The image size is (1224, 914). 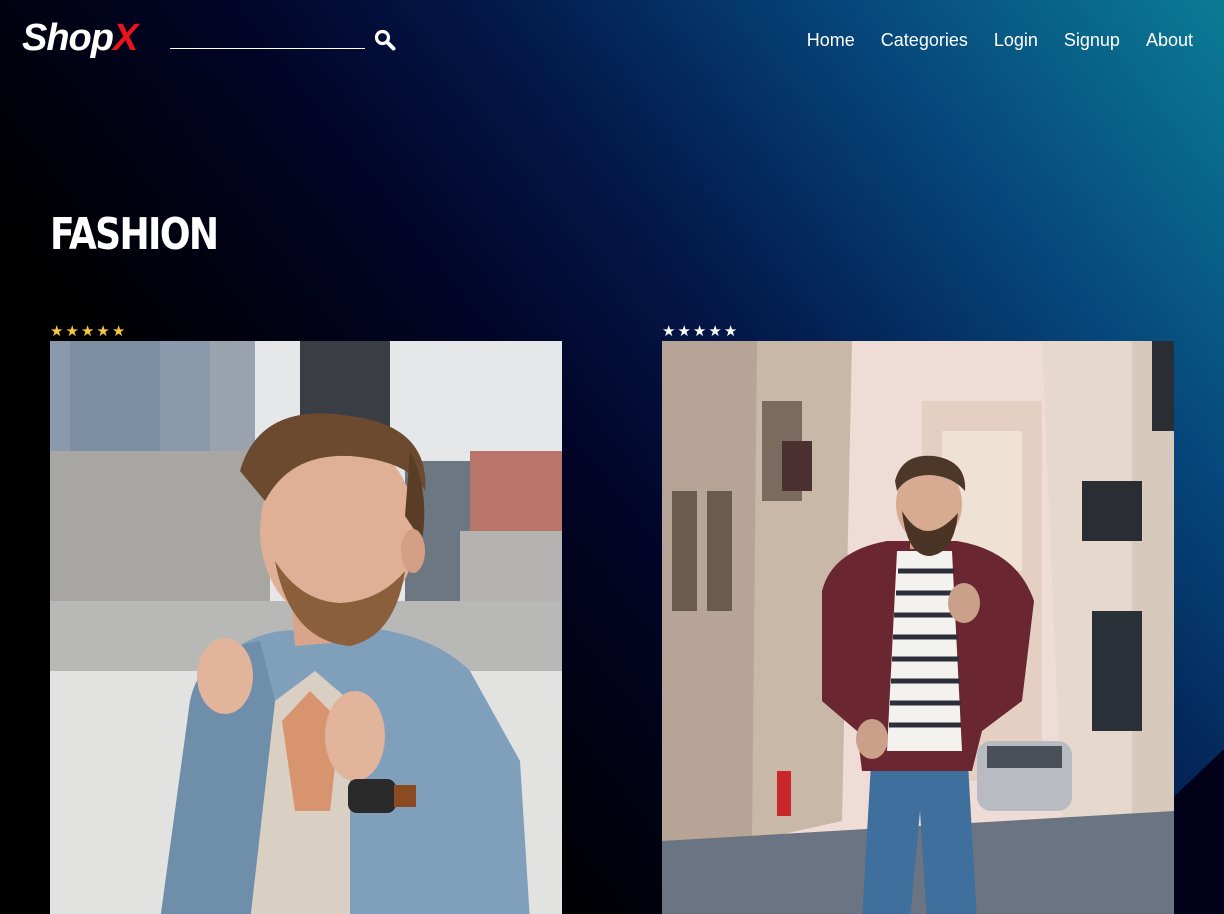 What do you see at coordinates (1169, 40) in the screenshot?
I see `nav-about-link: About` at bounding box center [1169, 40].